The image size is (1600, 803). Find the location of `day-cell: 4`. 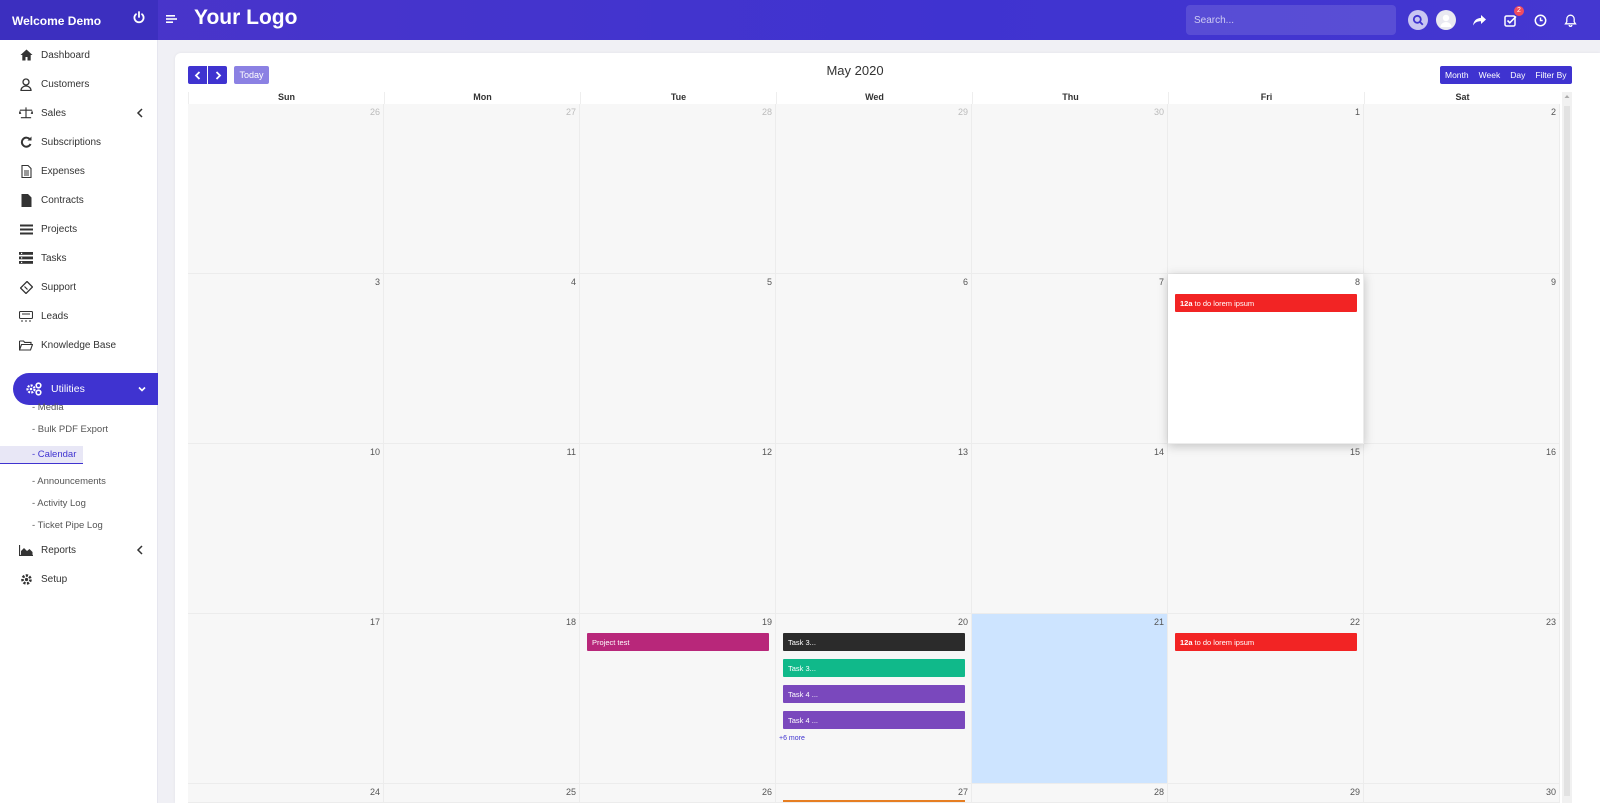

day-cell: 4 is located at coordinates (482, 359).